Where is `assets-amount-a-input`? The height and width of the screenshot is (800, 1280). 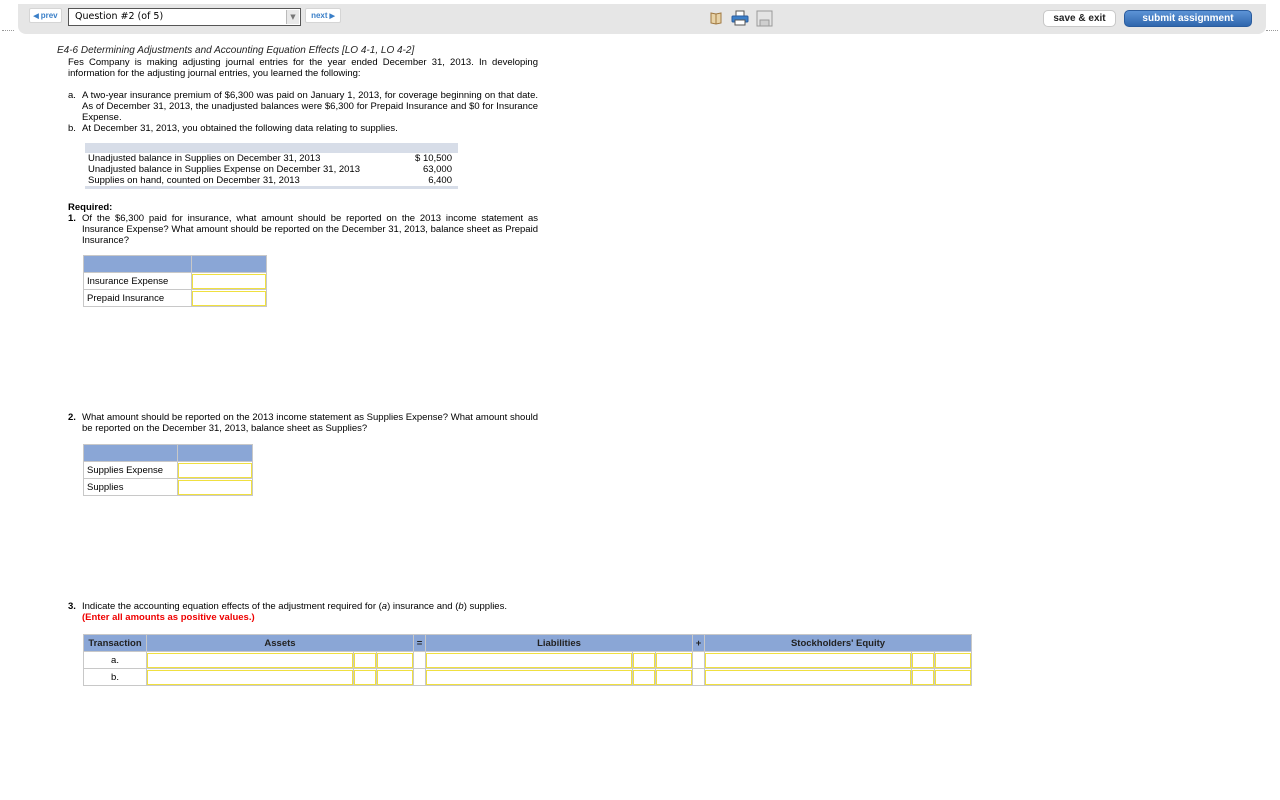
assets-amount-a-input is located at coordinates (395, 660).